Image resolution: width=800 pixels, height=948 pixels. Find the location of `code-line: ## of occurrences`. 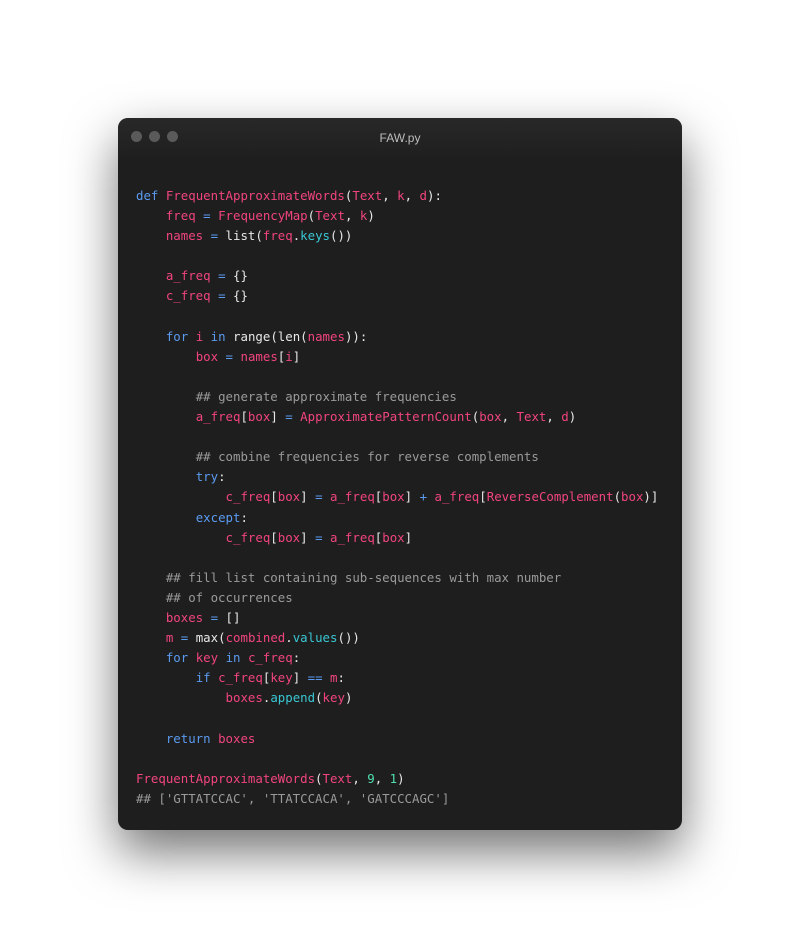

code-line: ## of occurrences is located at coordinates (397, 598).